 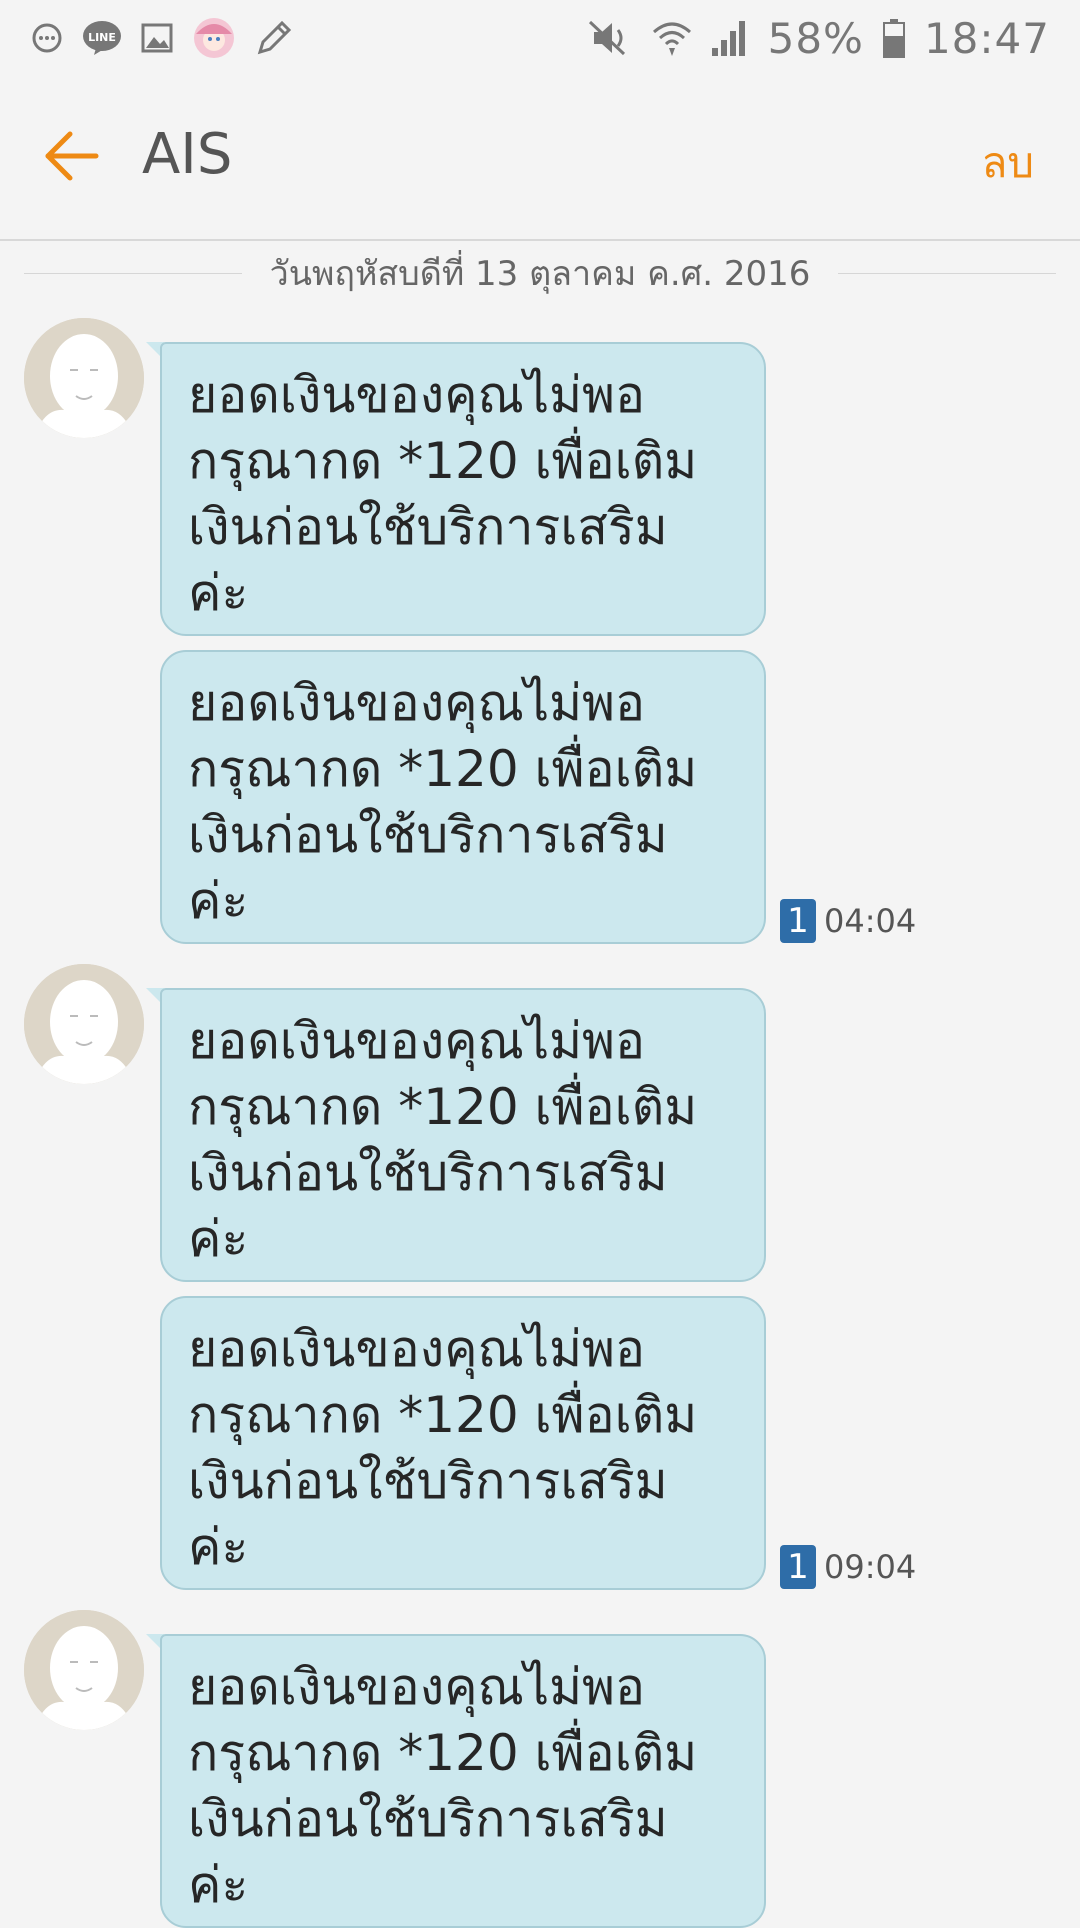 What do you see at coordinates (1008, 163) in the screenshot?
I see `delete-button: ลบ` at bounding box center [1008, 163].